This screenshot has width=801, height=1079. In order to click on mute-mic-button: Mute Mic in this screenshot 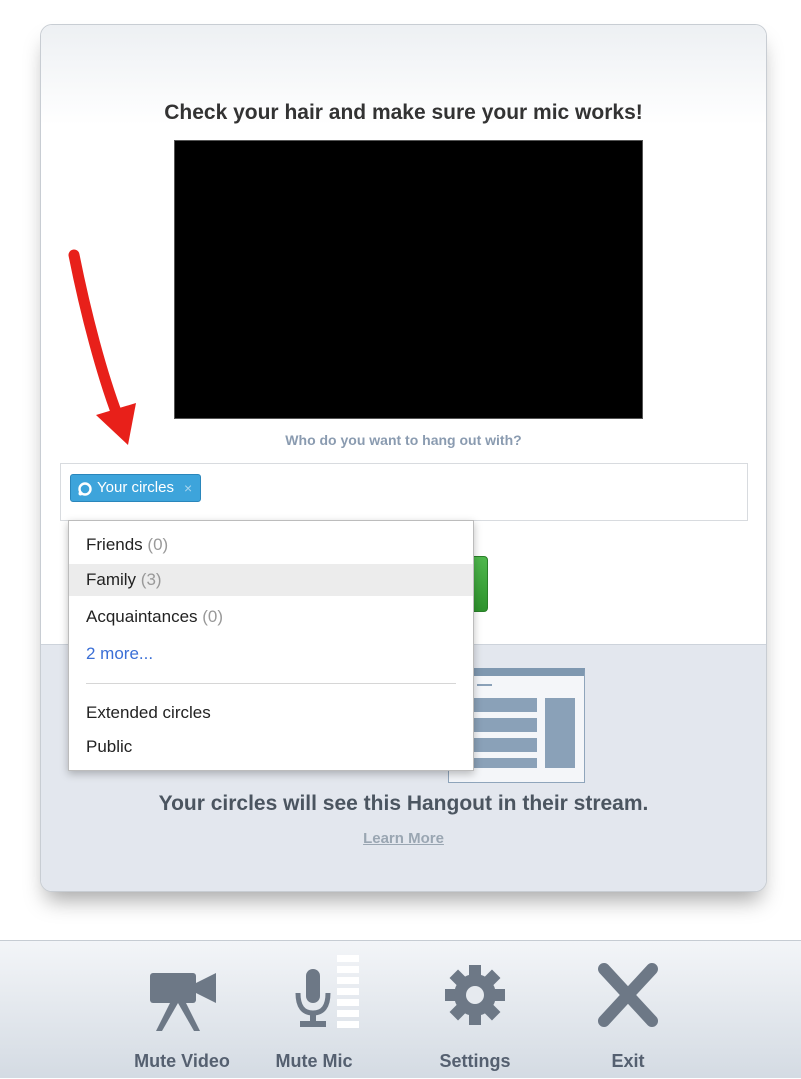, I will do `click(314, 1010)`.